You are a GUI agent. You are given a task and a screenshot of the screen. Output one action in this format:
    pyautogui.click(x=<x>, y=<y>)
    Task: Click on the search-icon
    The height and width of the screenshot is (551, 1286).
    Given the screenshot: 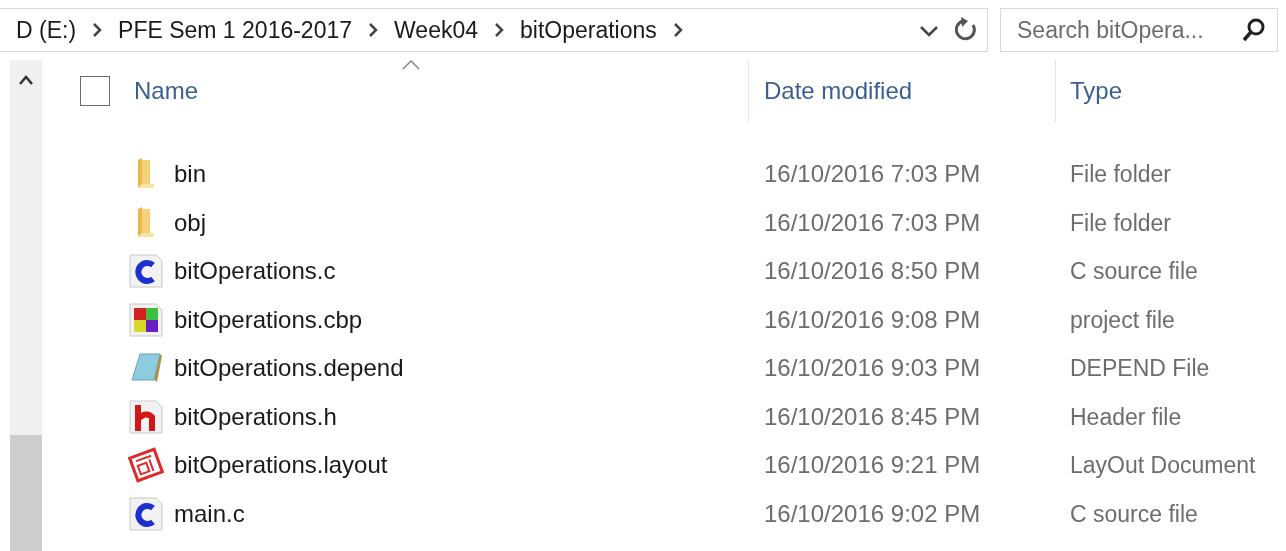 What is the action you would take?
    pyautogui.click(x=1254, y=30)
    